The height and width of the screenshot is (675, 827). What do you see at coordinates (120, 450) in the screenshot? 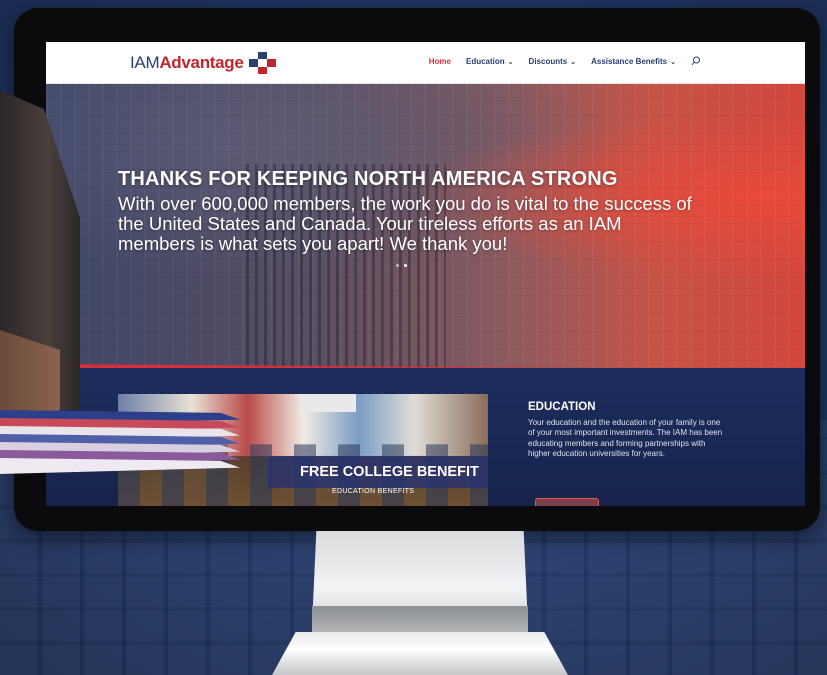
I see `brochure-stack` at bounding box center [120, 450].